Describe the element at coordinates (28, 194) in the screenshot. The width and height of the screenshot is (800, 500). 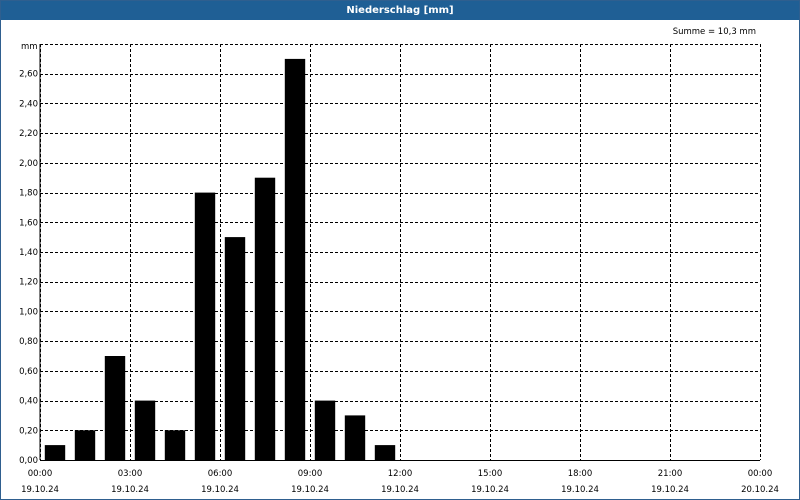
I see `y-tick-label: 1,80` at that location.